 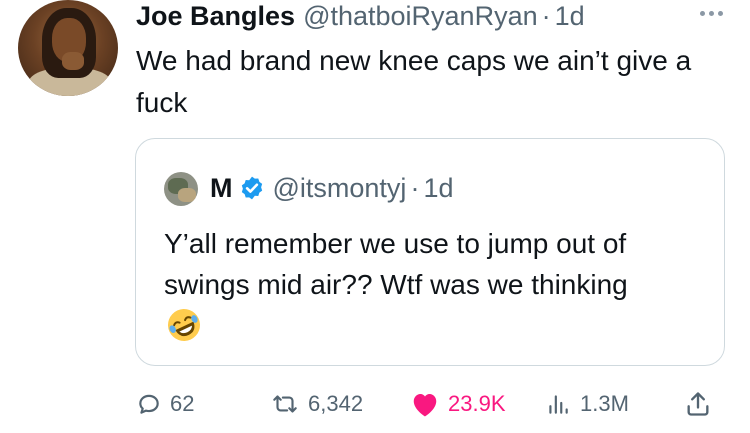 I want to click on reply-count: 62, so click(x=182, y=403).